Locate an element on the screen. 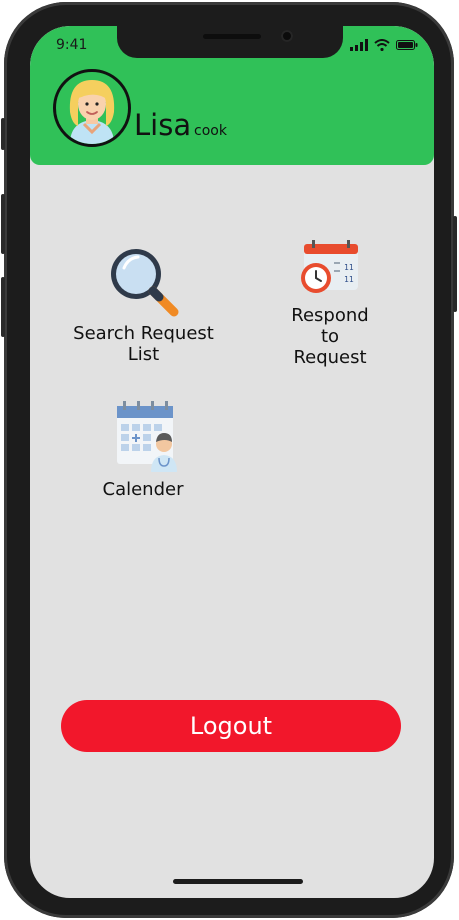 This screenshot has height=920, width=459. wifi-icon is located at coordinates (382, 45).